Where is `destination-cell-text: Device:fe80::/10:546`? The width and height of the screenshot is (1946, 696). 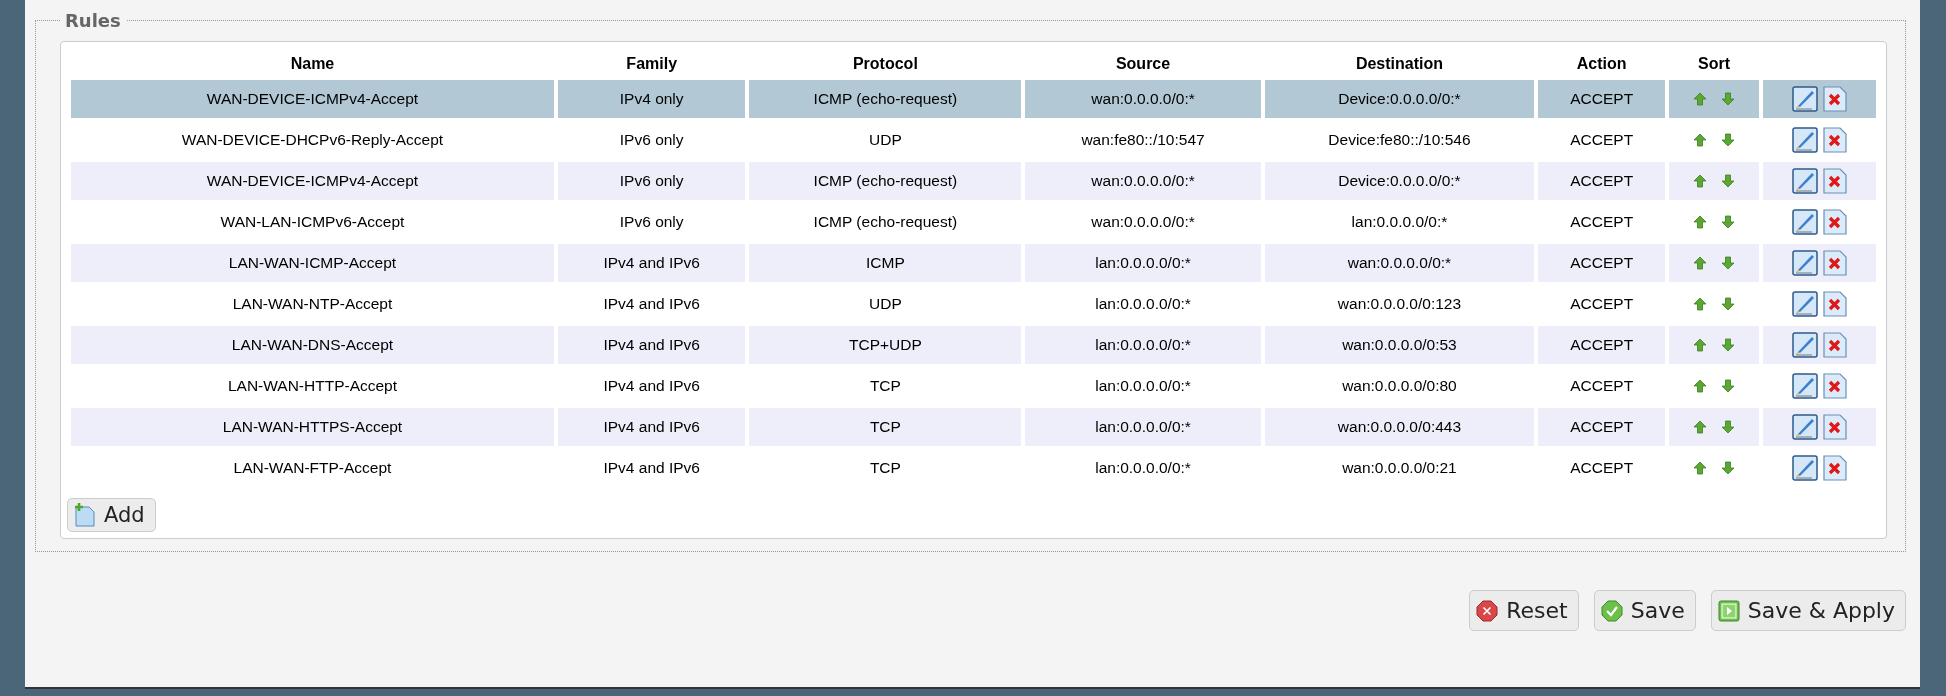
destination-cell-text: Device:fe80::/10:546 is located at coordinates (1399, 140).